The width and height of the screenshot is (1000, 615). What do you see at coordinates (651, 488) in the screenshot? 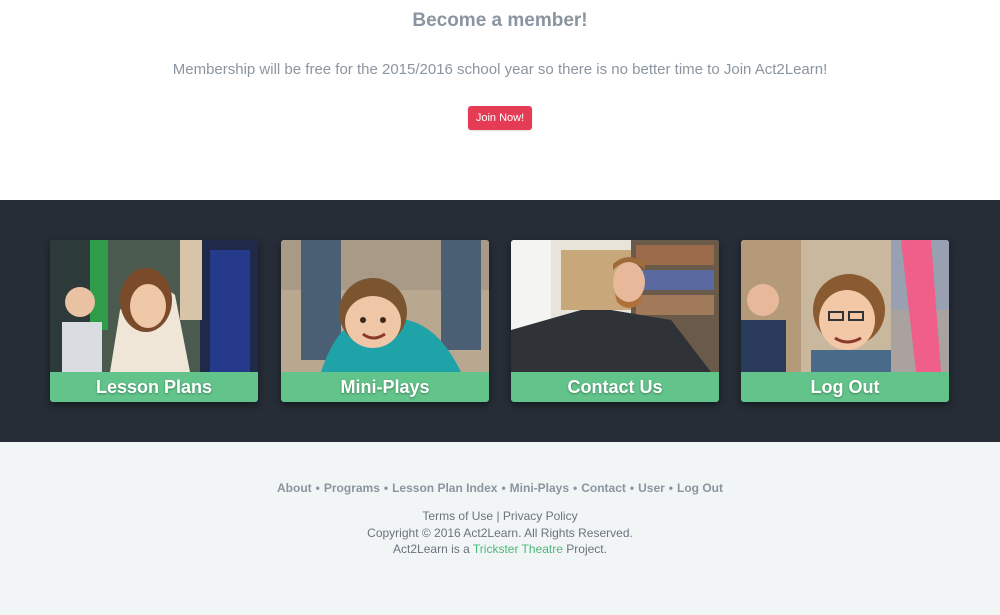
I see `footer-link-user: User` at bounding box center [651, 488].